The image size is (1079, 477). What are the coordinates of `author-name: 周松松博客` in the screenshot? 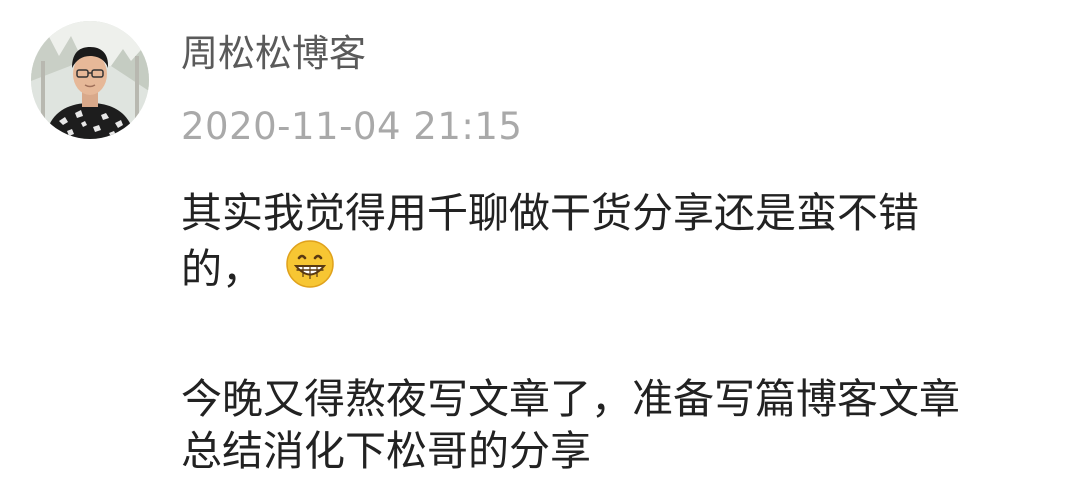 It's located at (273, 54).